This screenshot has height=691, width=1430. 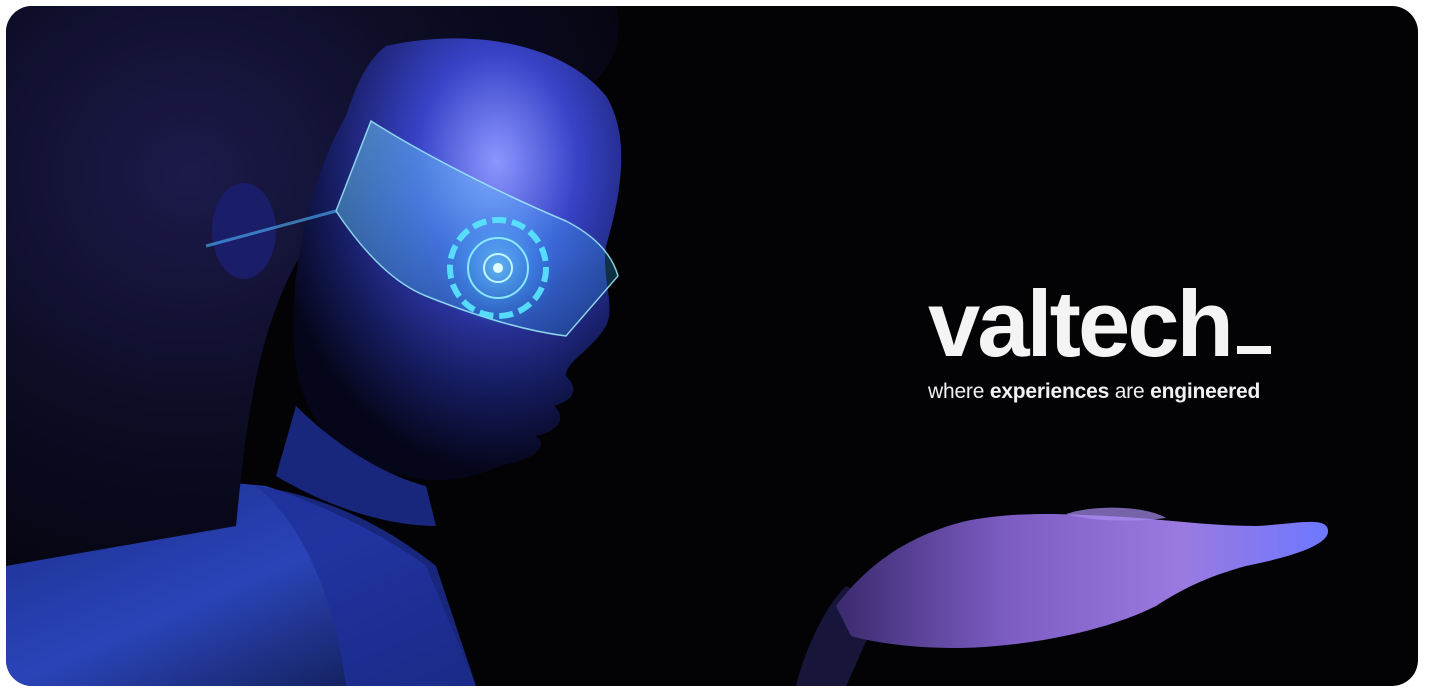 I want to click on brand-block: valtech where experiences are engineered, so click(x=1158, y=339).